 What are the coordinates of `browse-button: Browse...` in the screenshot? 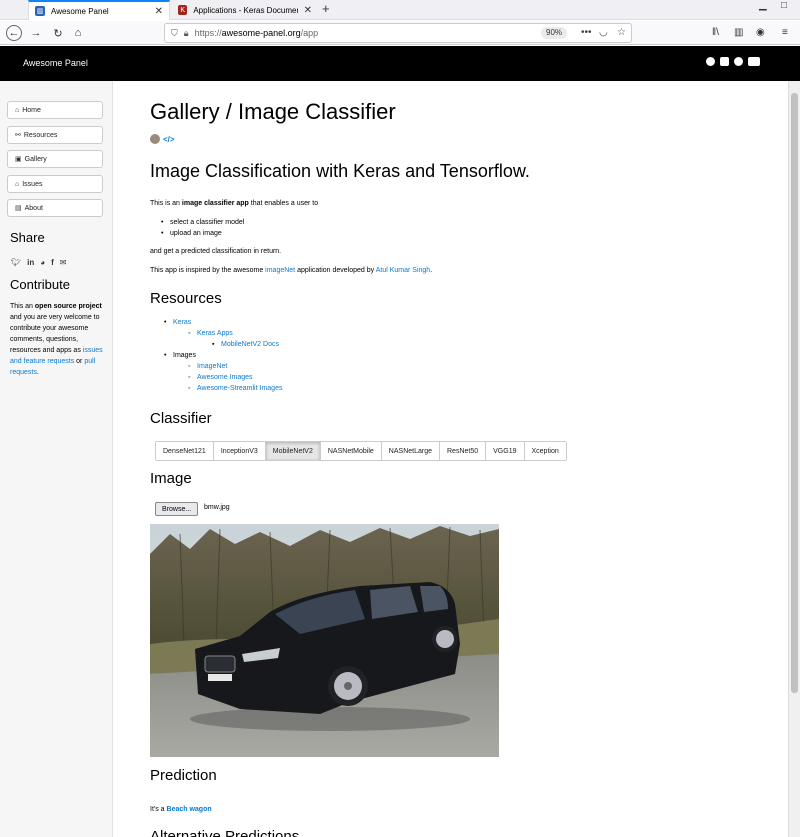 It's located at (177, 509).